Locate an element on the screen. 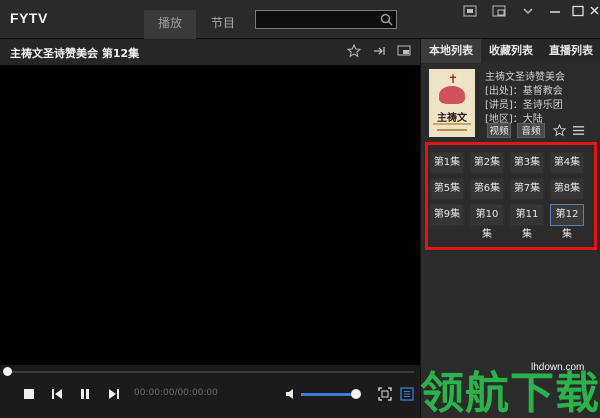 The height and width of the screenshot is (418, 600). episode-3-button: 第3集 is located at coordinates (527, 163).